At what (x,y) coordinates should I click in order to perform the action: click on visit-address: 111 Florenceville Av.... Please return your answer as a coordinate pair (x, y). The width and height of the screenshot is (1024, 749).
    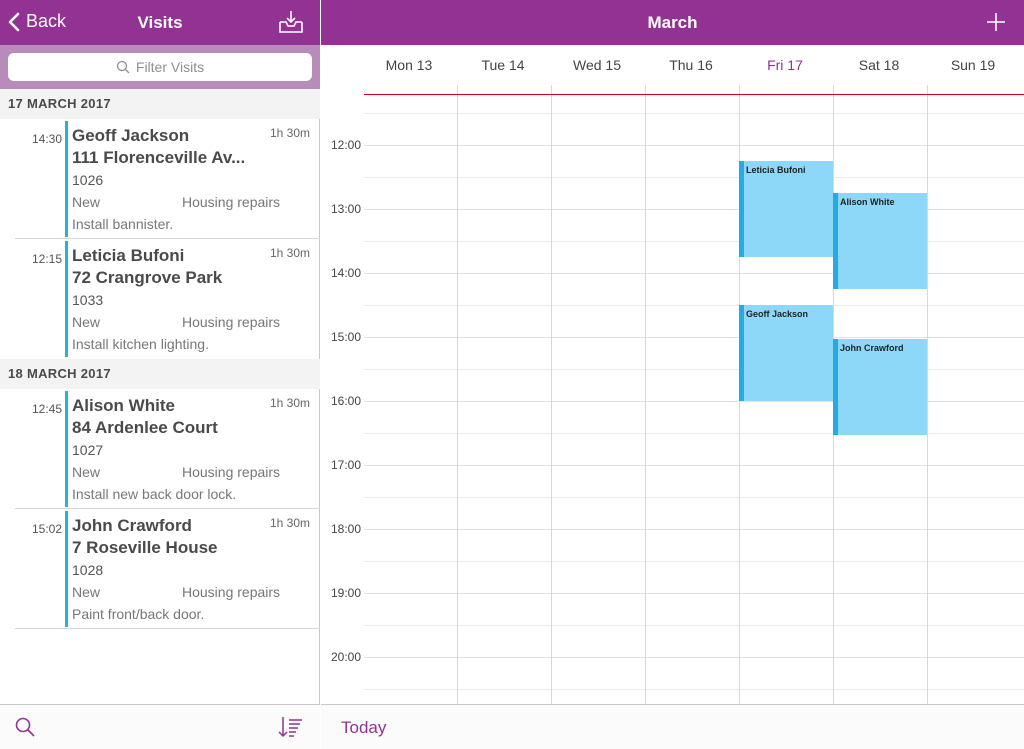
    Looking at the image, I should click on (159, 157).